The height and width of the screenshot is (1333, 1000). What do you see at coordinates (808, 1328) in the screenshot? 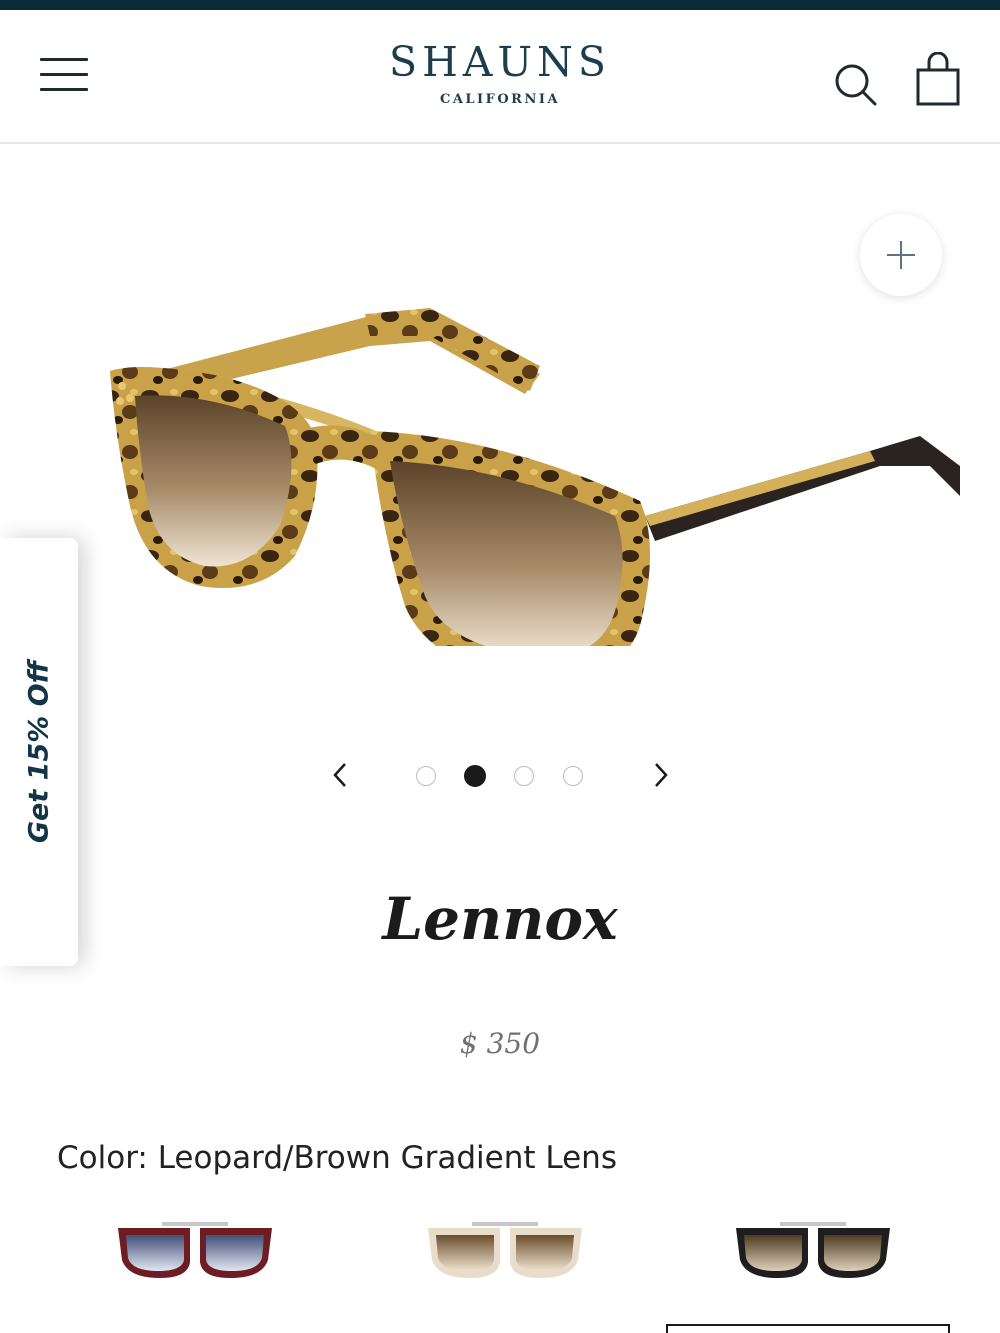
I see `selected-swatch-indicator` at bounding box center [808, 1328].